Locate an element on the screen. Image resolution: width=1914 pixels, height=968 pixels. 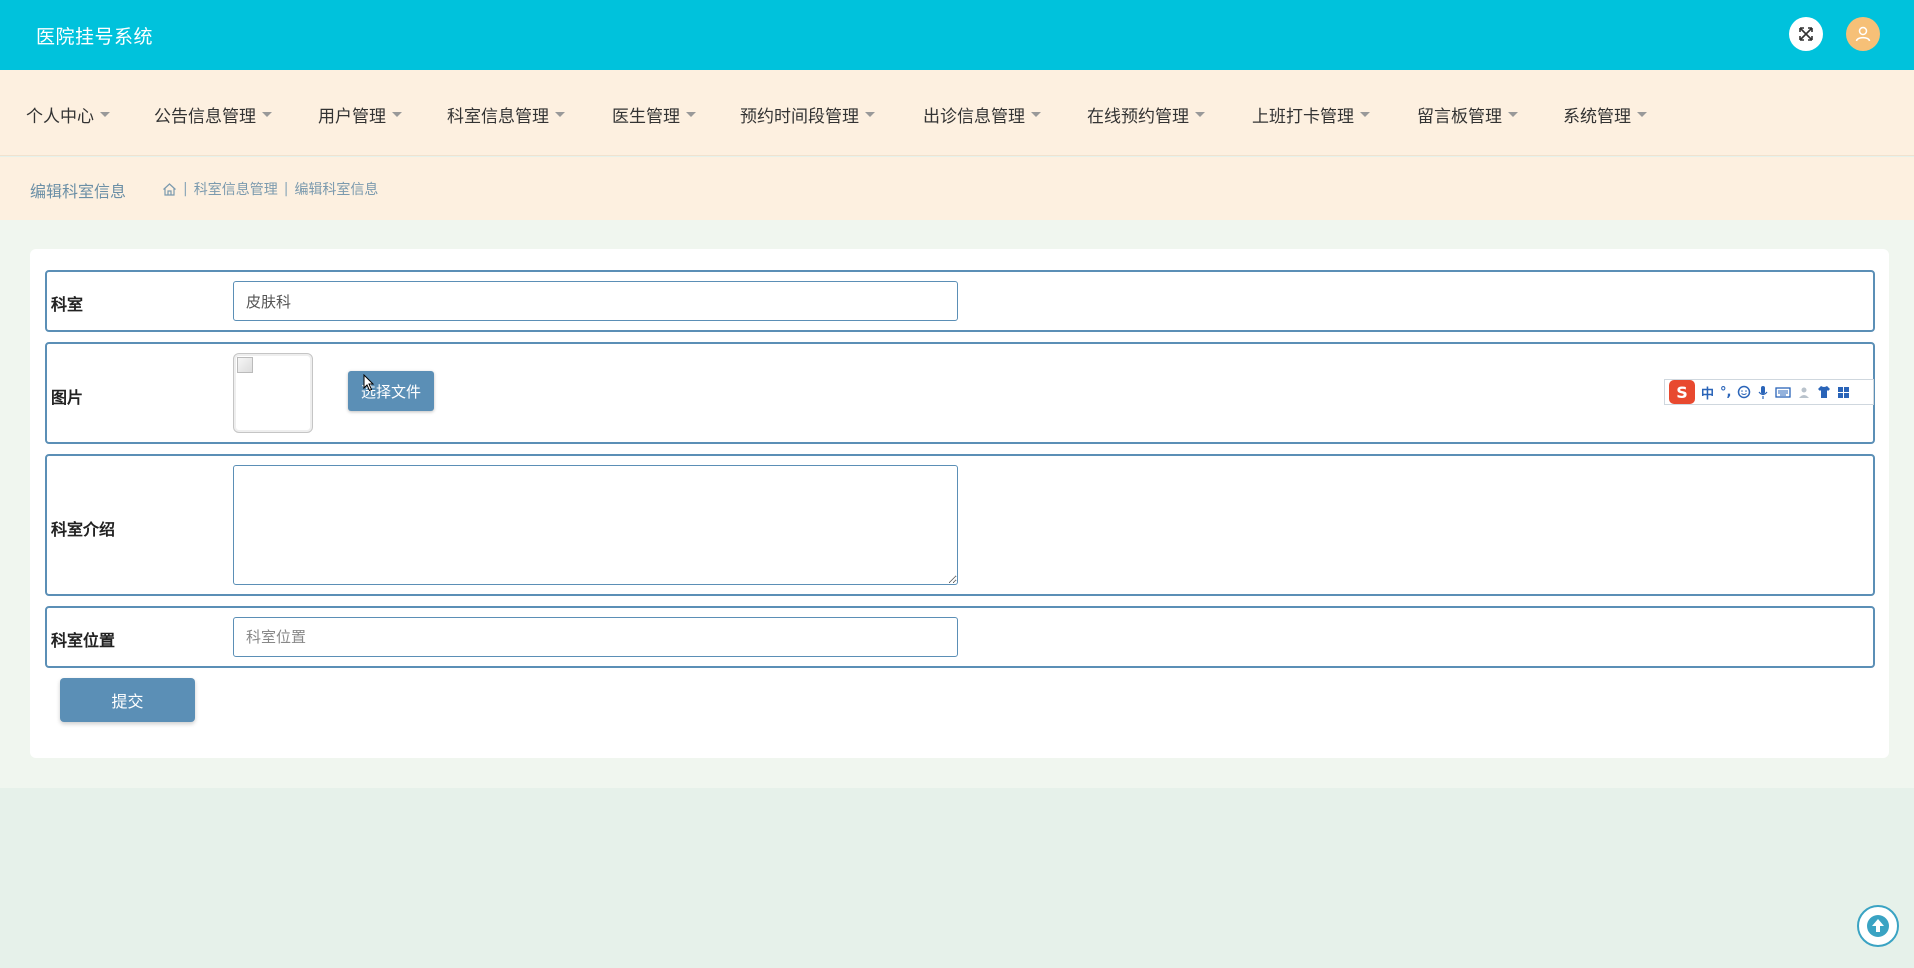
nav-item-system: 系统管理 is located at coordinates (1605, 114).